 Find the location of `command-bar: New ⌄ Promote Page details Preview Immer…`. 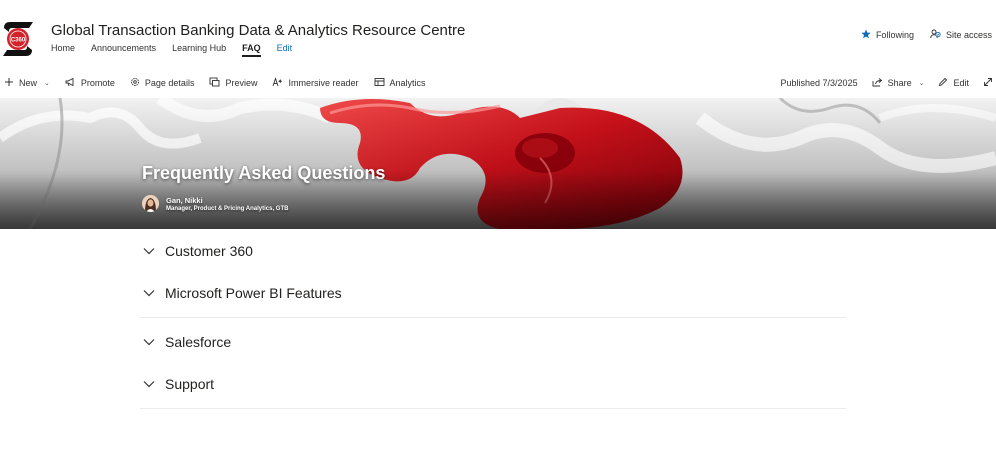

command-bar: New ⌄ Promote Page details Preview Immer… is located at coordinates (498, 84).